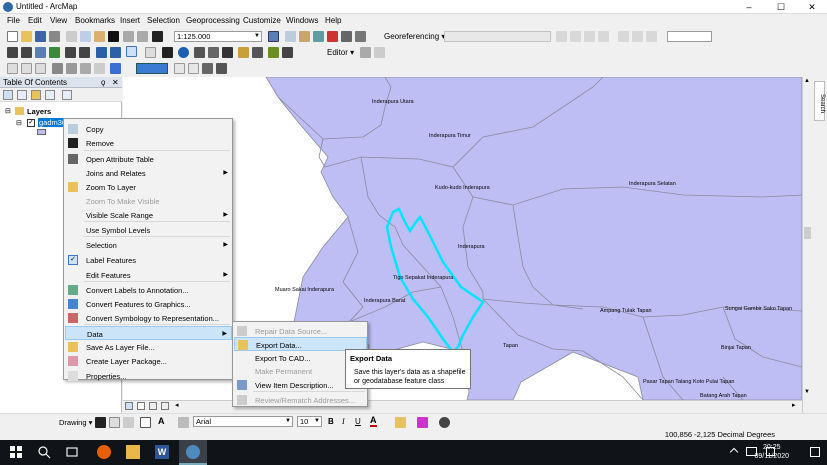 The width and height of the screenshot is (827, 465). I want to click on pan-icon, so click(40, 52).